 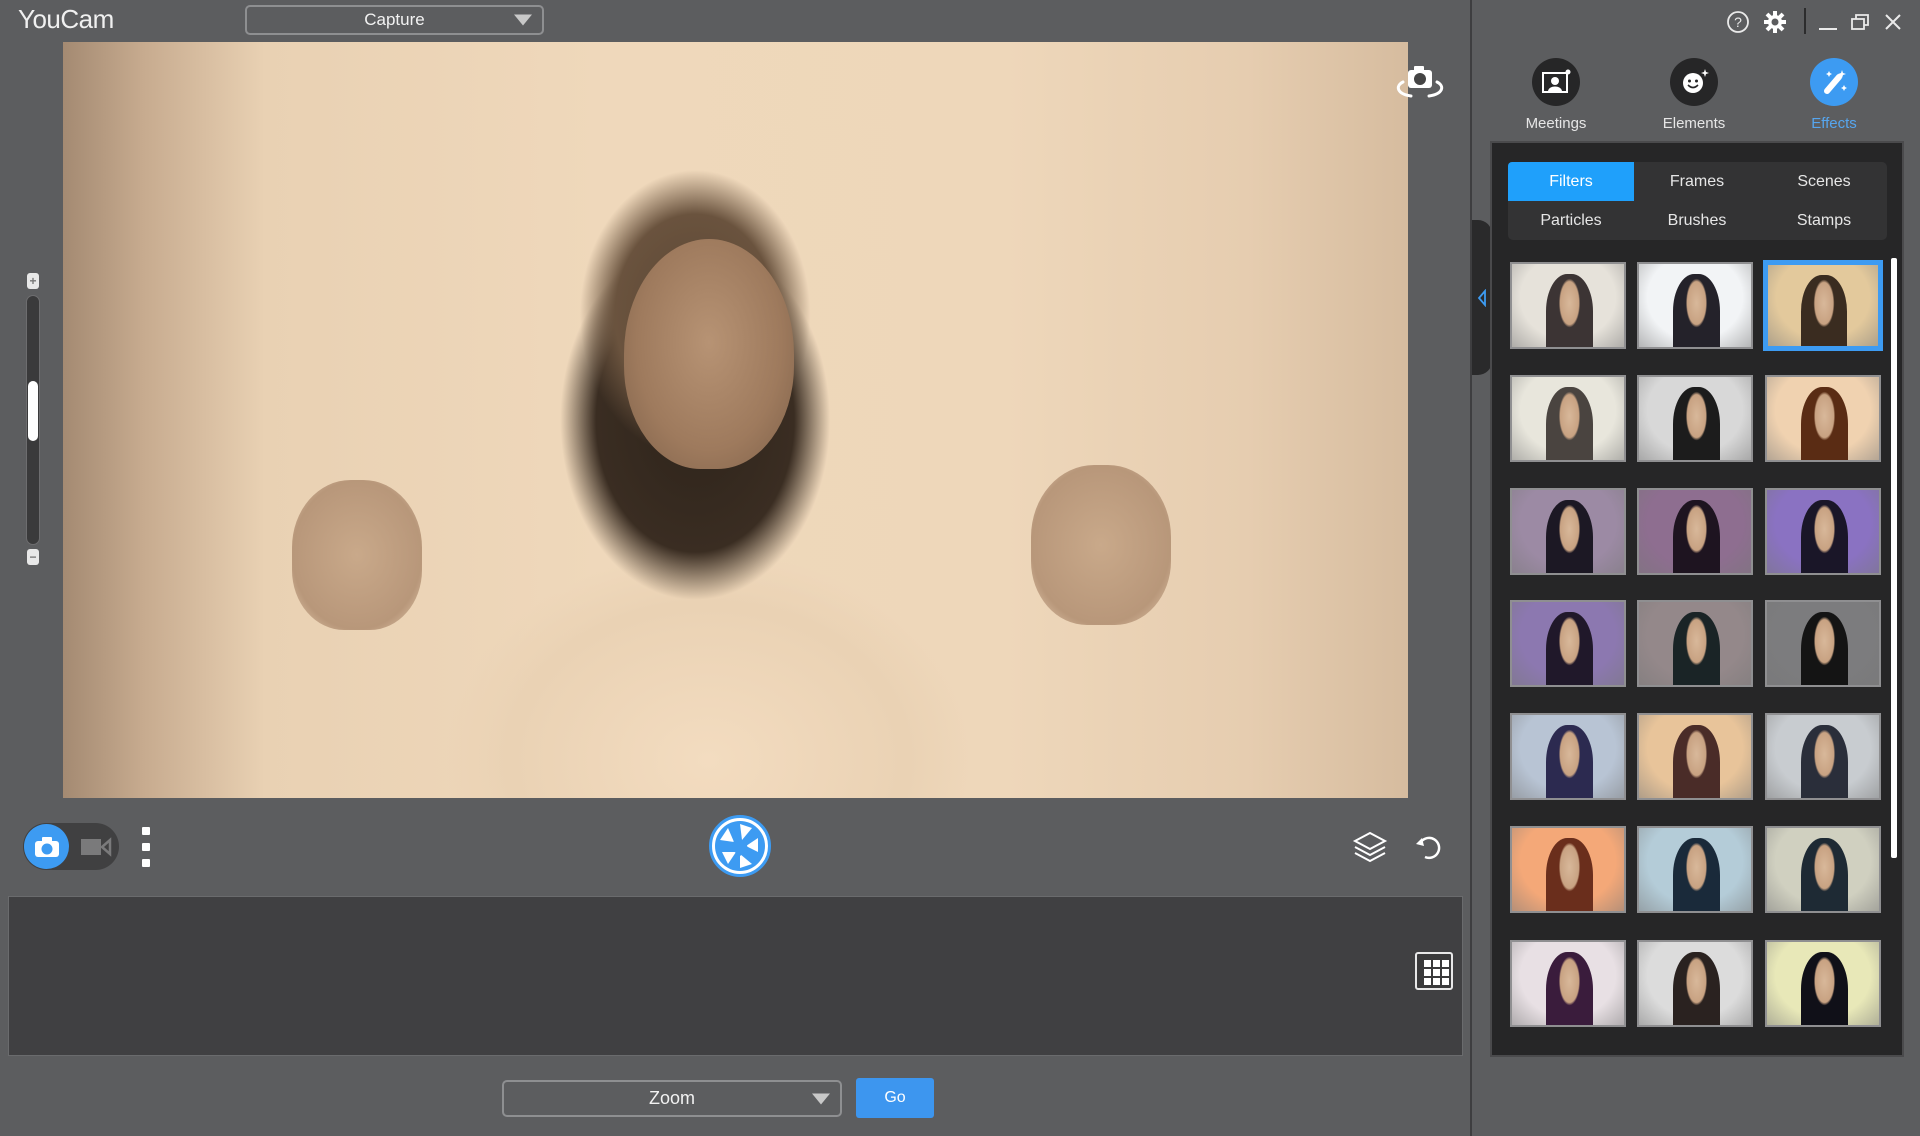 What do you see at coordinates (1824, 220) in the screenshot?
I see `tab-stamps: Stamps` at bounding box center [1824, 220].